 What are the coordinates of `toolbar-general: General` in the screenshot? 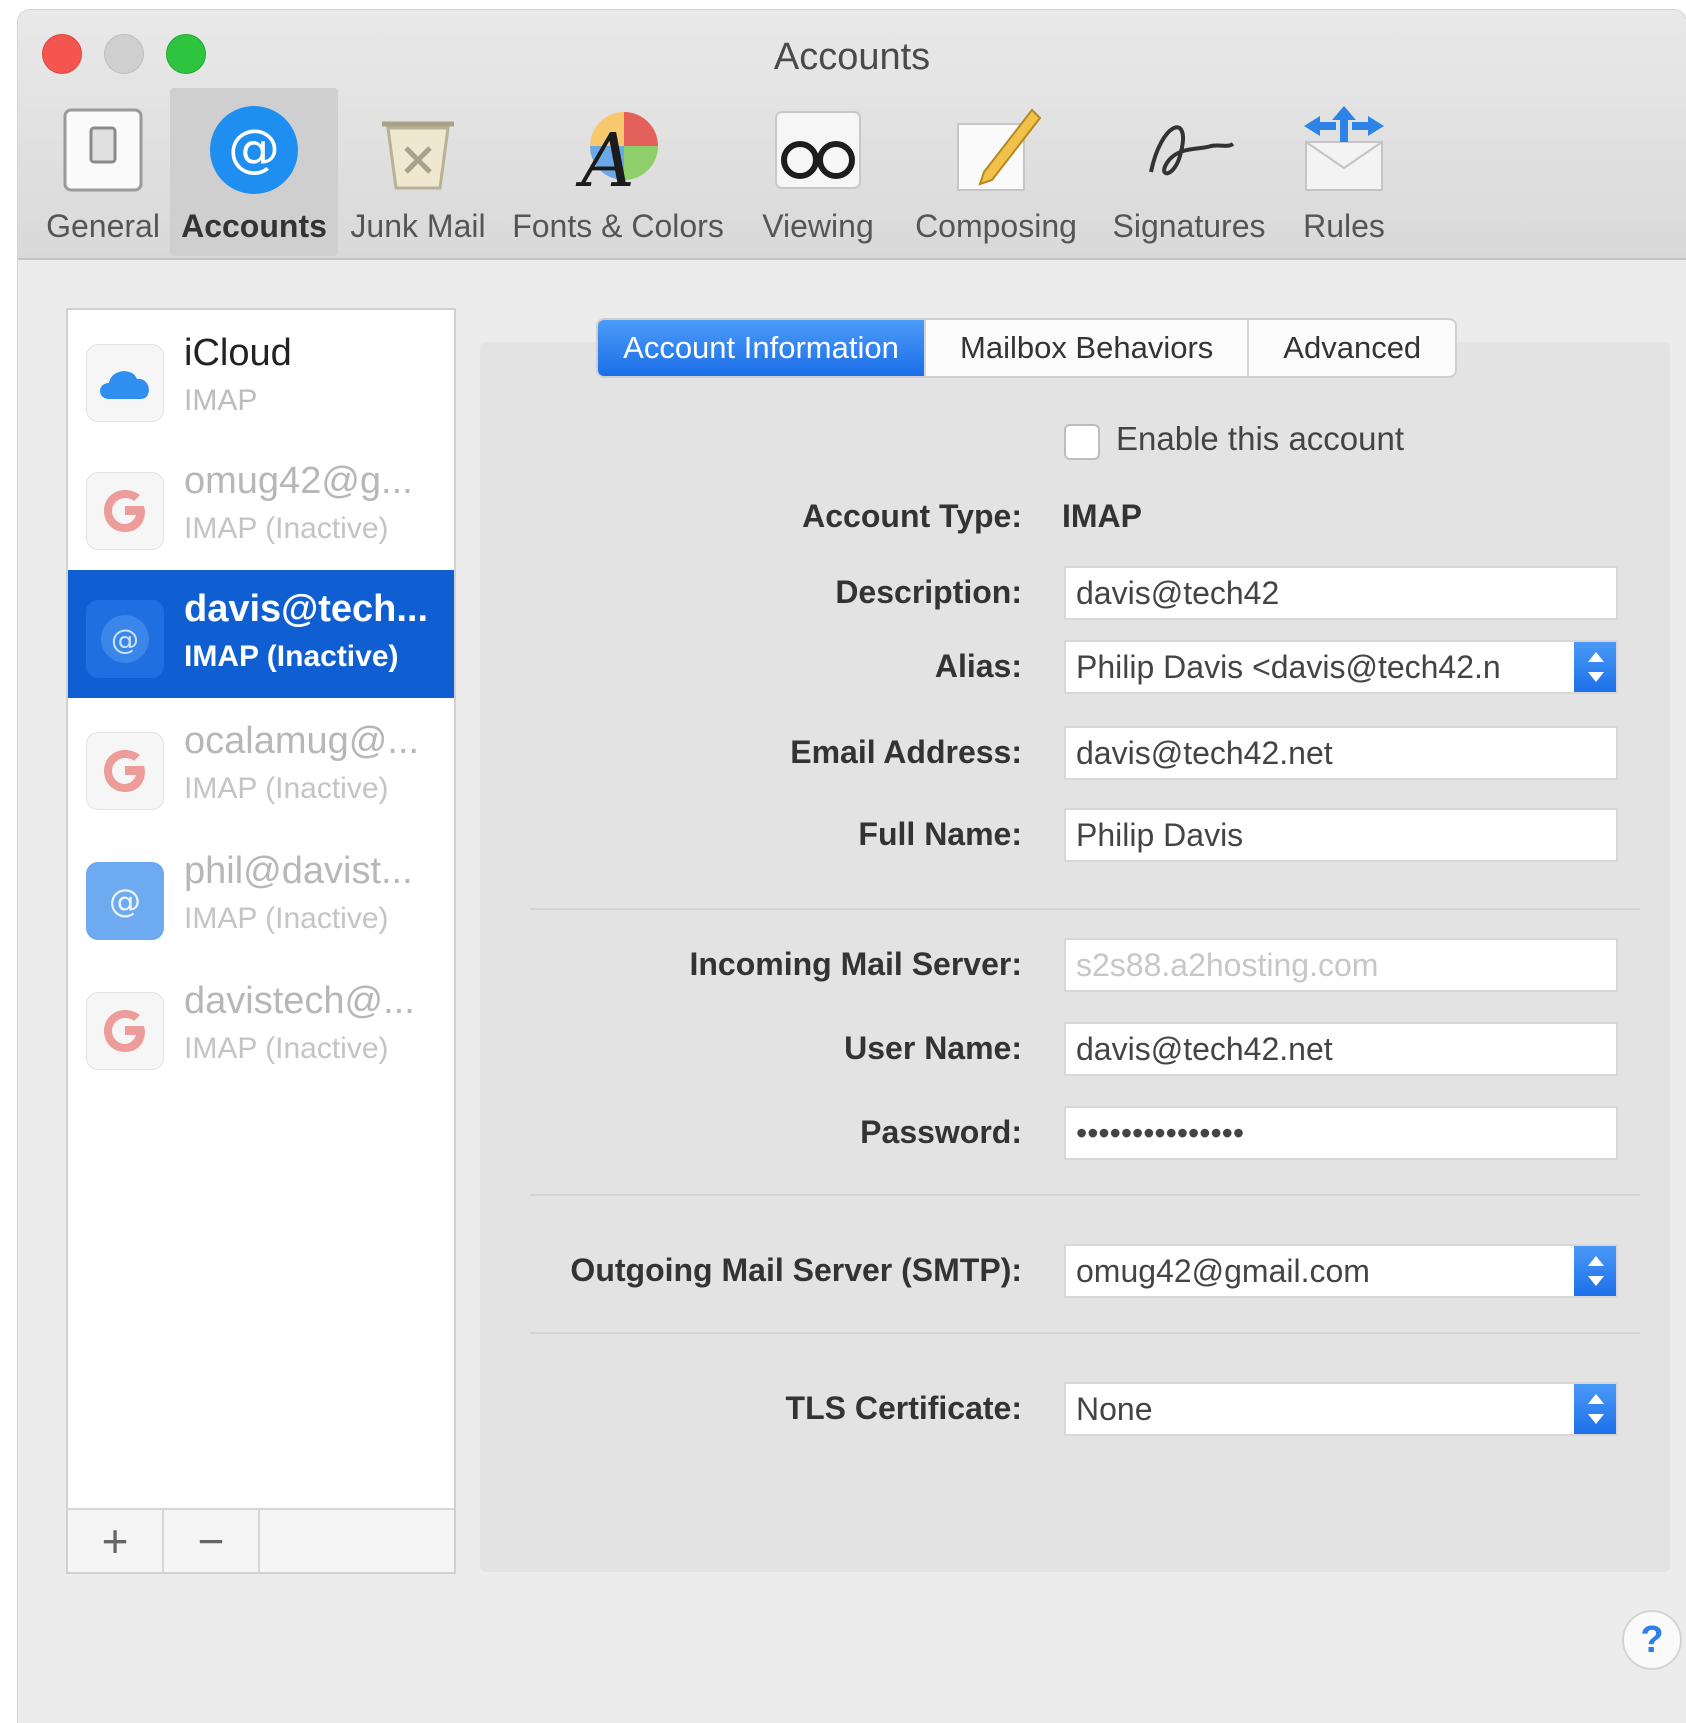 It's located at (103, 172).